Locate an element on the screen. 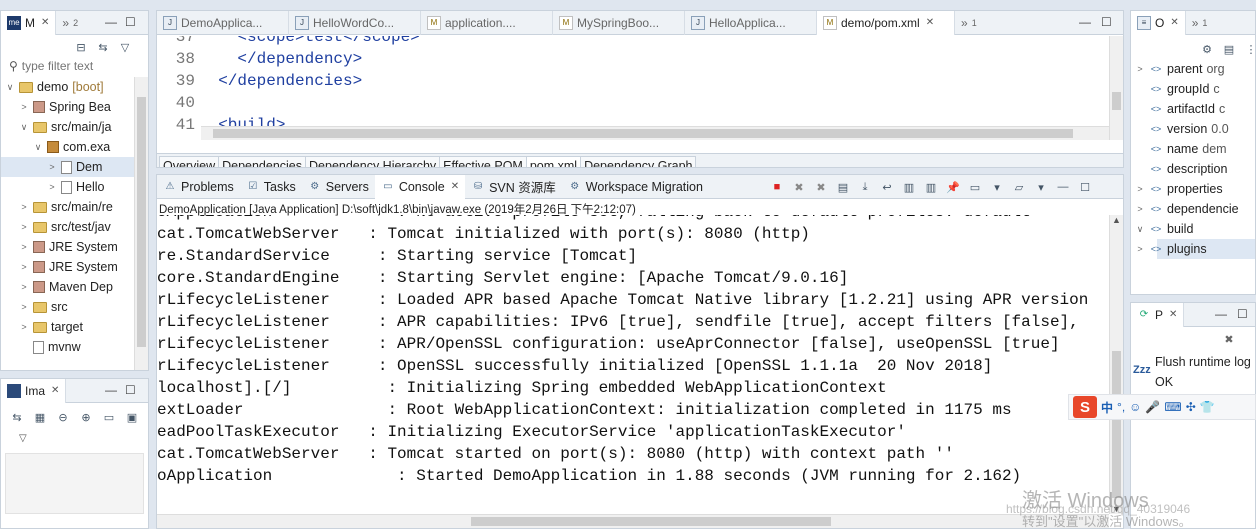 The image size is (1256, 529). sync-icon: ⇆ is located at coordinates (17, 417).